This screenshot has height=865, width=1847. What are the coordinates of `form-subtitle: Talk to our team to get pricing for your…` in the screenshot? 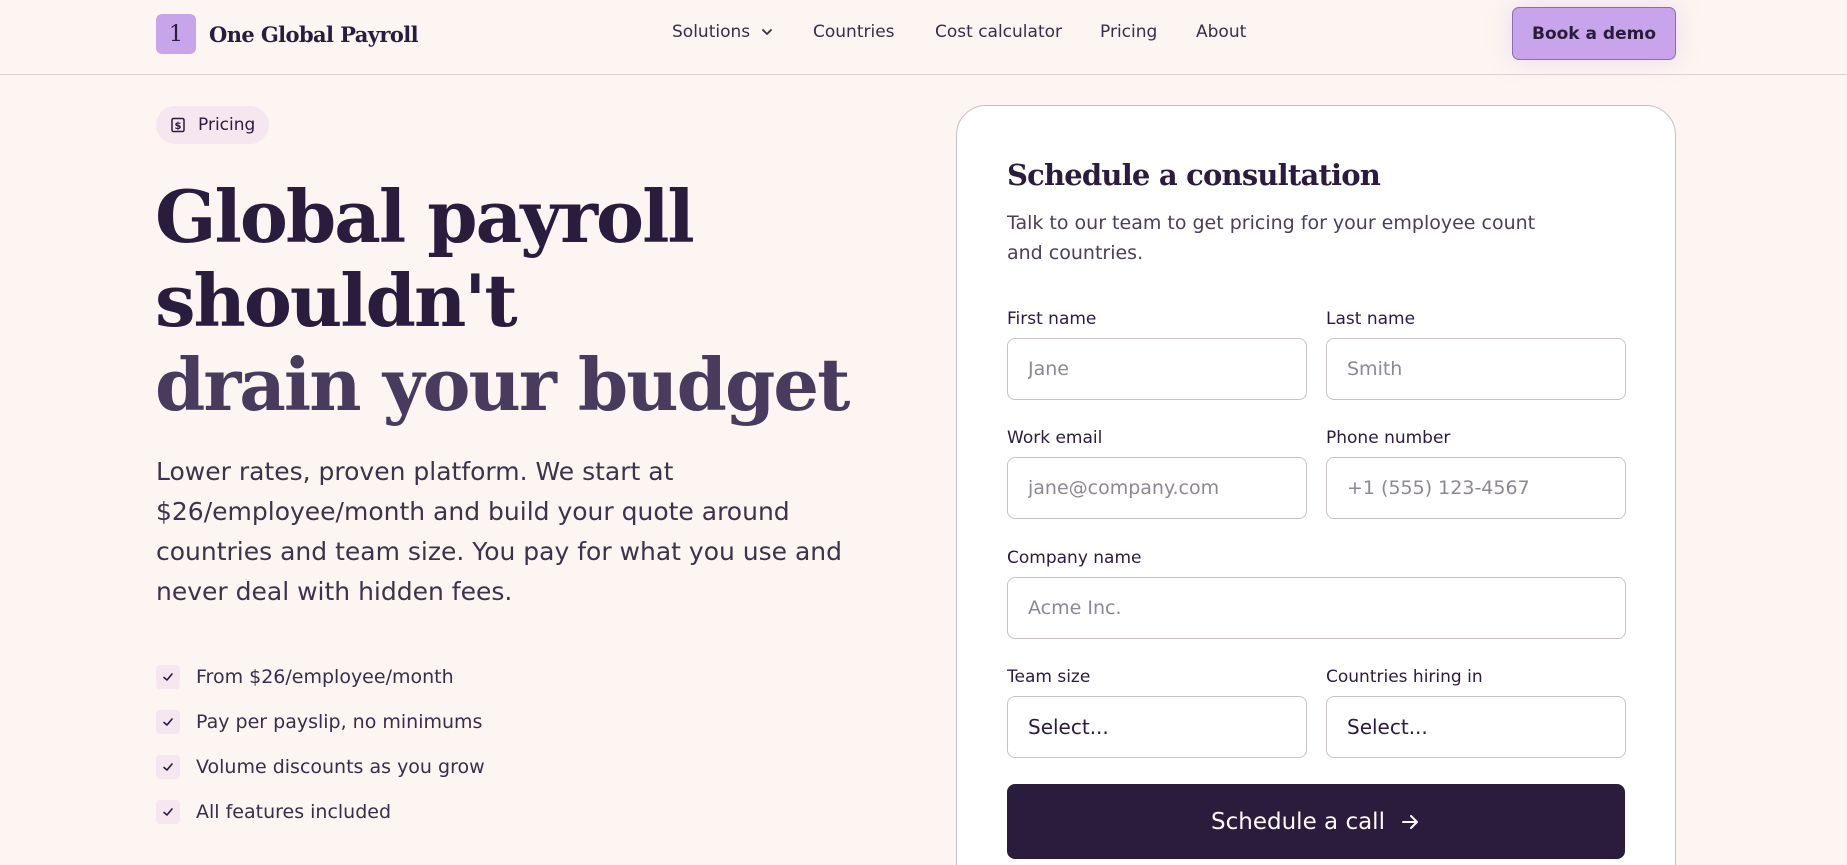 It's located at (1271, 238).